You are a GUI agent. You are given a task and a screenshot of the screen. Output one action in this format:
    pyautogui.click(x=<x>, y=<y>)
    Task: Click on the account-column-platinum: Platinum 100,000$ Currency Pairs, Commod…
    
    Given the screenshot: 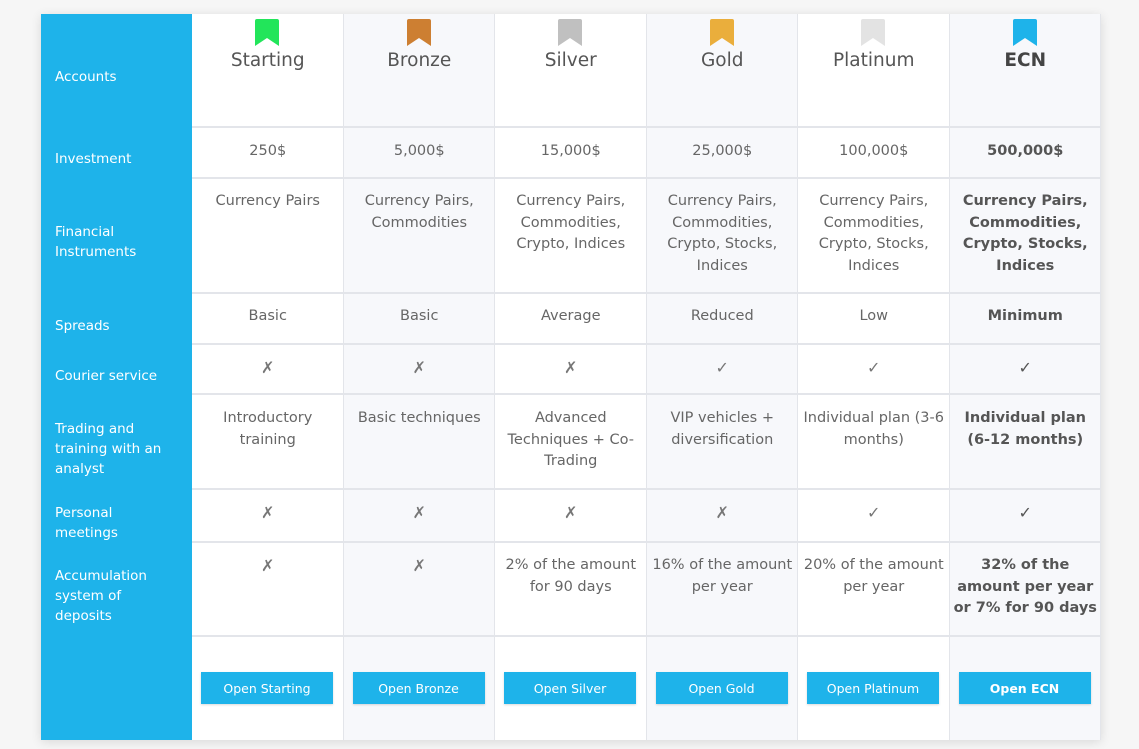 What is the action you would take?
    pyautogui.click(x=874, y=377)
    